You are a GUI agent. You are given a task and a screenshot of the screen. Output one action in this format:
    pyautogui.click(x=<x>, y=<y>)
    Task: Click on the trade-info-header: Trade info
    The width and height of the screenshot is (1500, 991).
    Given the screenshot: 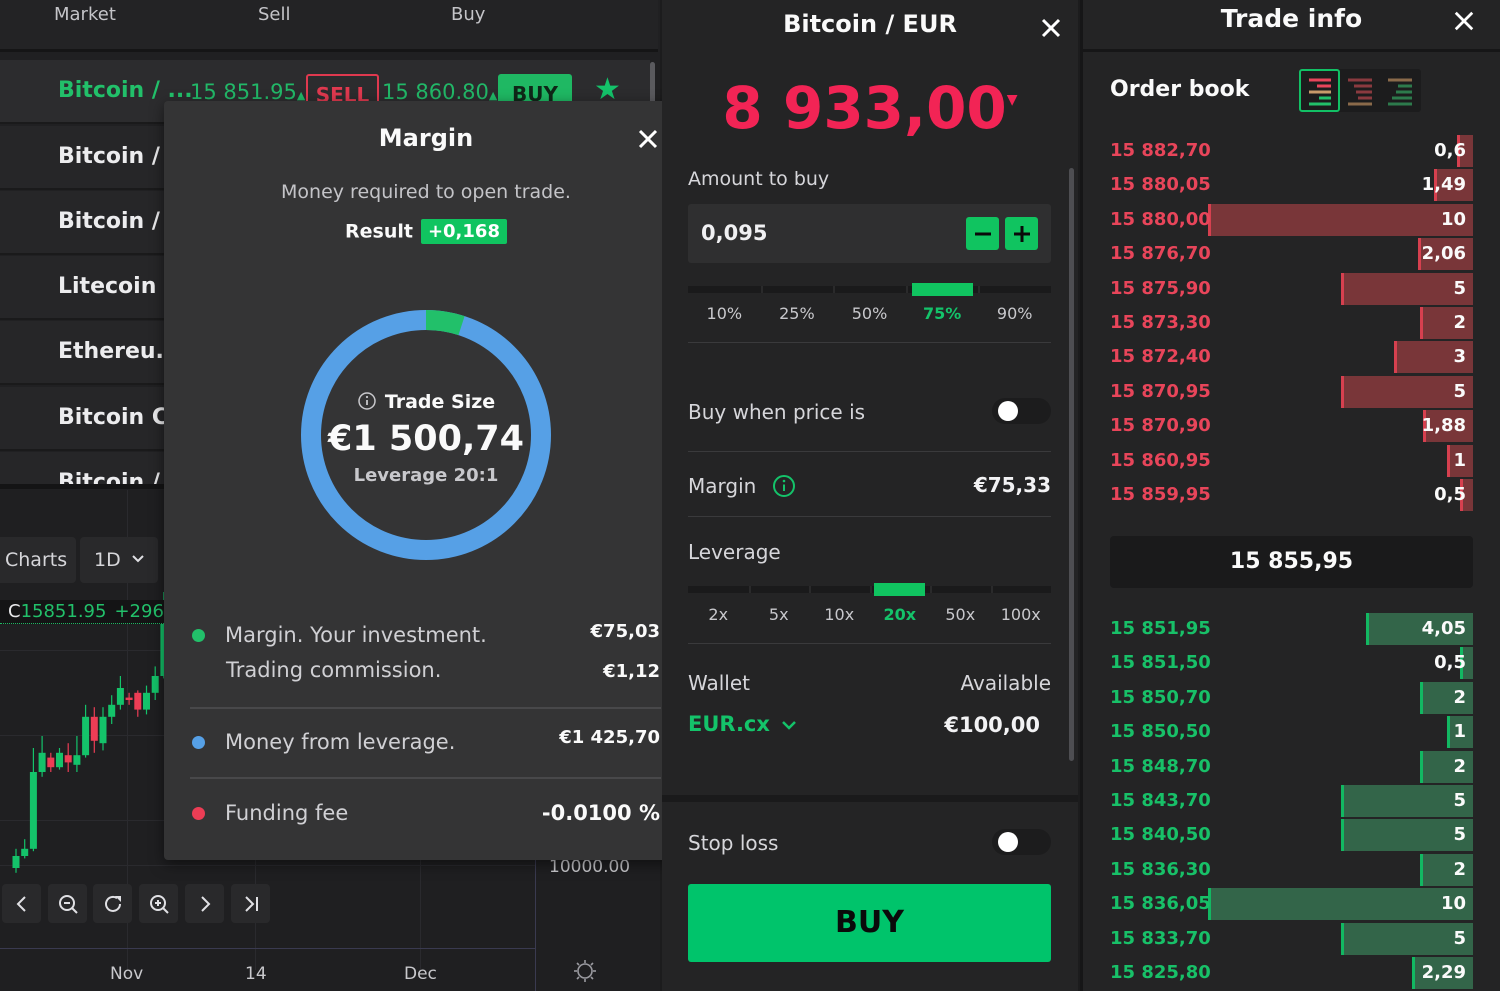 What is the action you would take?
    pyautogui.click(x=1291, y=26)
    